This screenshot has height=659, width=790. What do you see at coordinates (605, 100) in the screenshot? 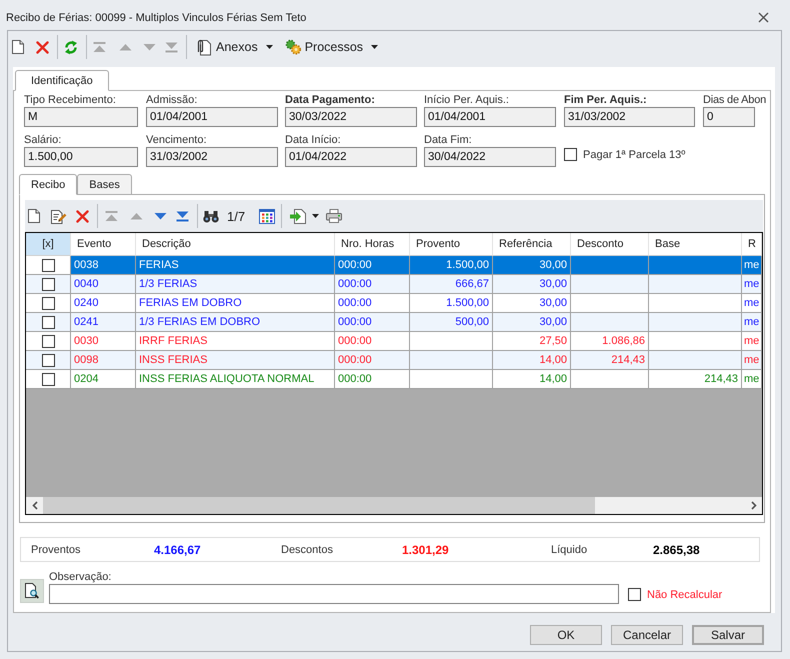
I see `field-label: Fim Per. Aquis.:` at bounding box center [605, 100].